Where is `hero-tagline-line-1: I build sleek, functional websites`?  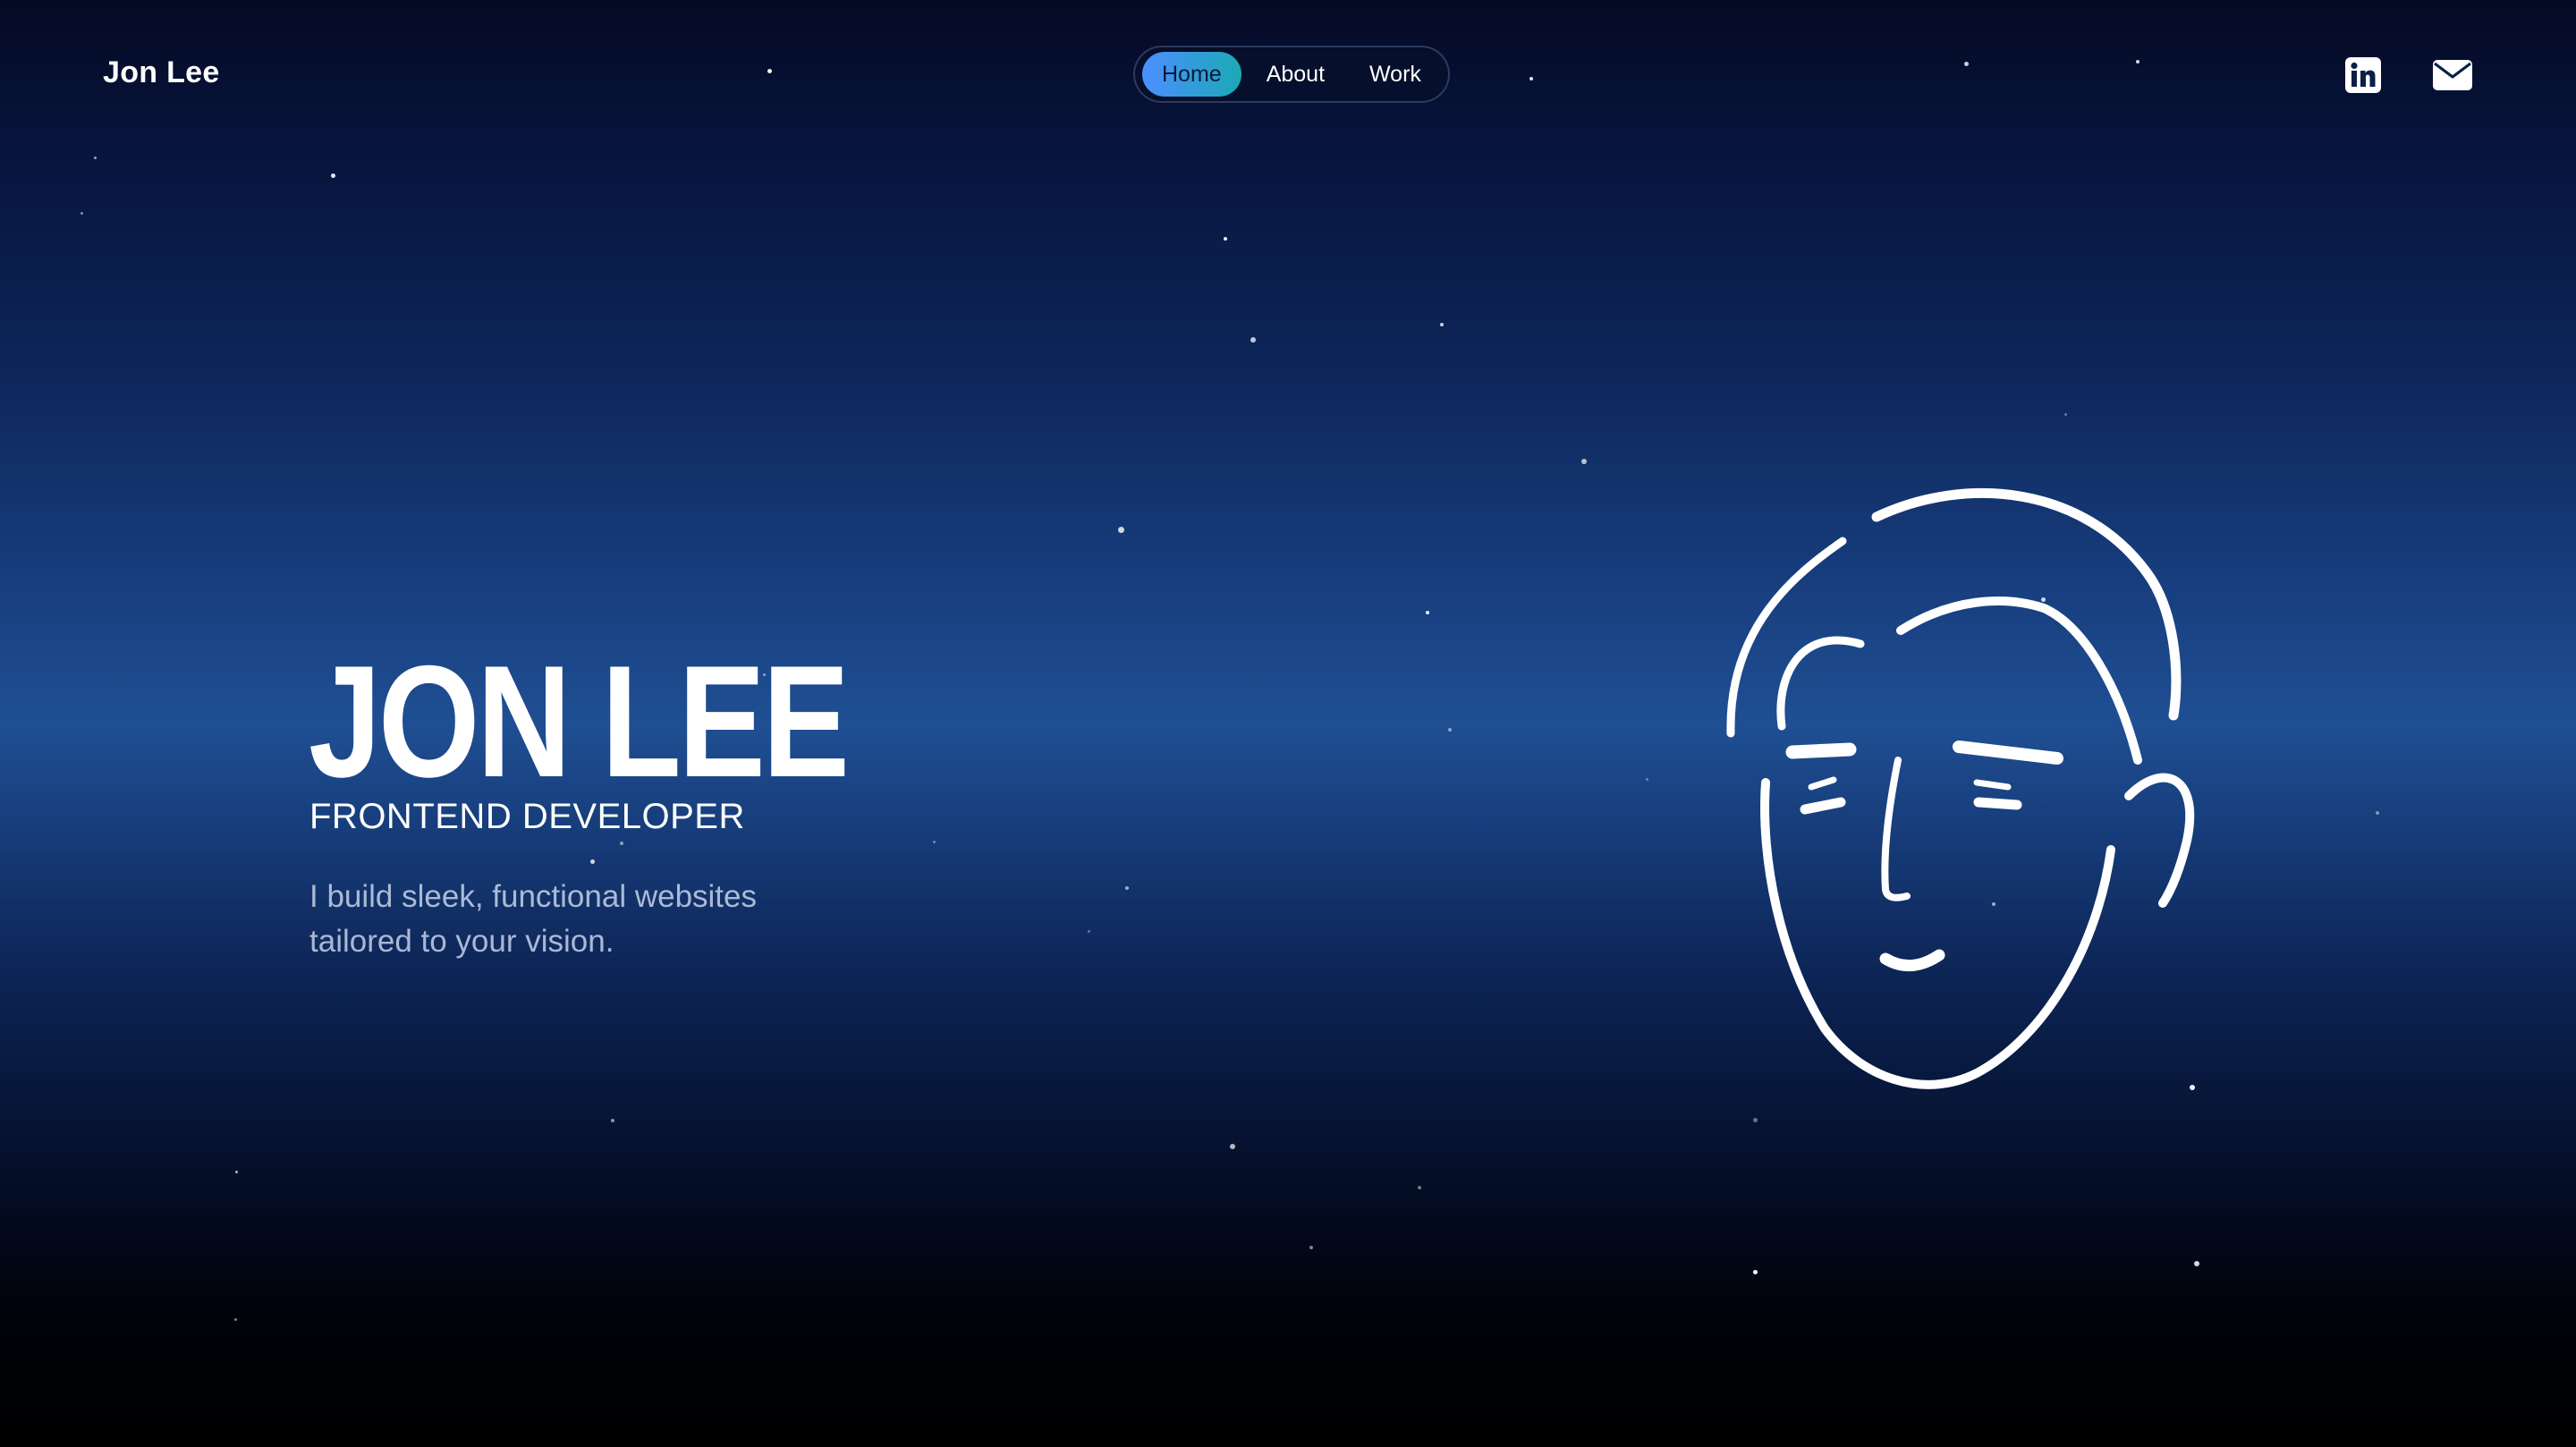 hero-tagline-line-1: I build sleek, functional websites is located at coordinates (533, 896).